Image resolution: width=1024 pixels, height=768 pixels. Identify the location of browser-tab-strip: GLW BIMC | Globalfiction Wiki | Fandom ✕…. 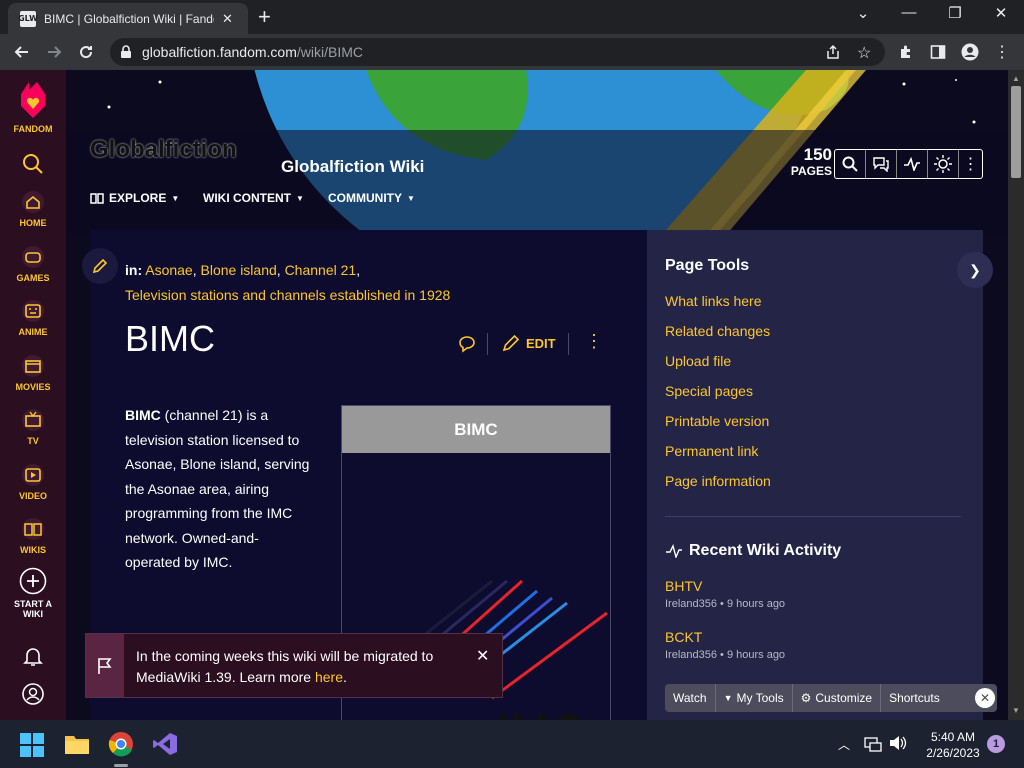
(512, 17).